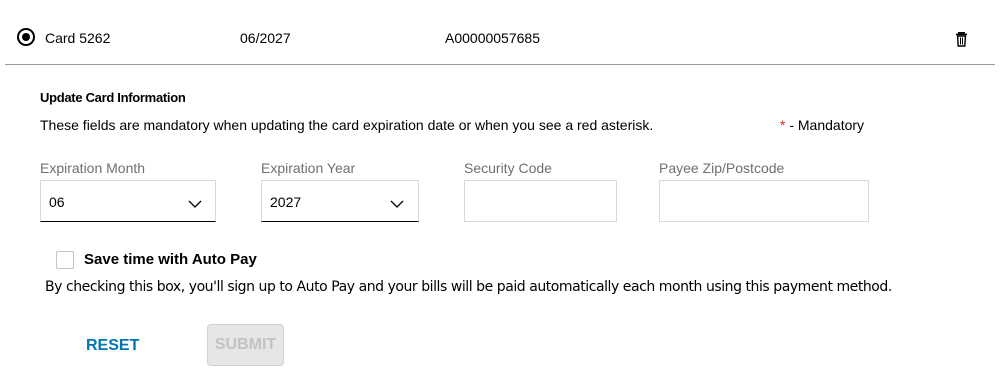 This screenshot has height=391, width=1000. Describe the element at coordinates (722, 168) in the screenshot. I see `payee-zip-label: Payee Zip/Postcode` at that location.